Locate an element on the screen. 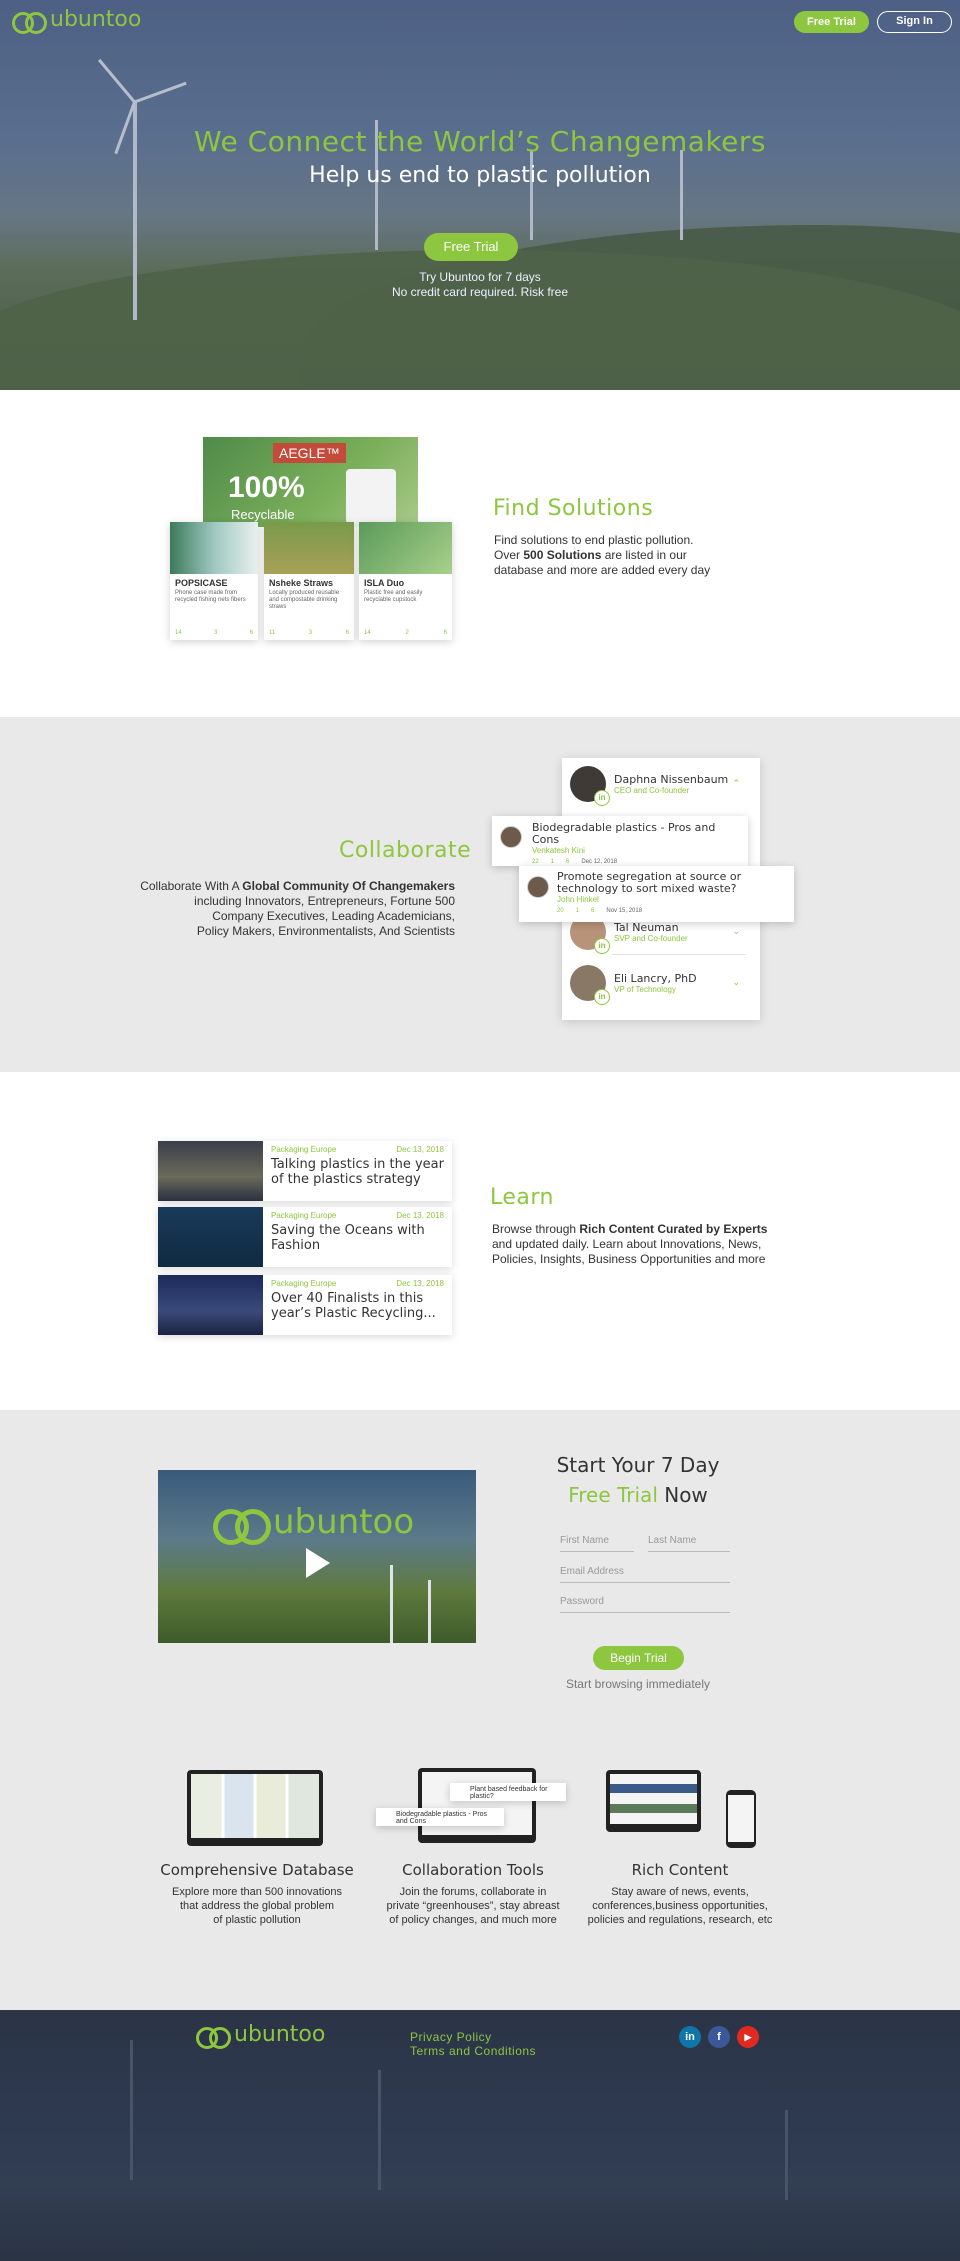 The width and height of the screenshot is (960, 2261). comments-count: 20 is located at coordinates (560, 911).